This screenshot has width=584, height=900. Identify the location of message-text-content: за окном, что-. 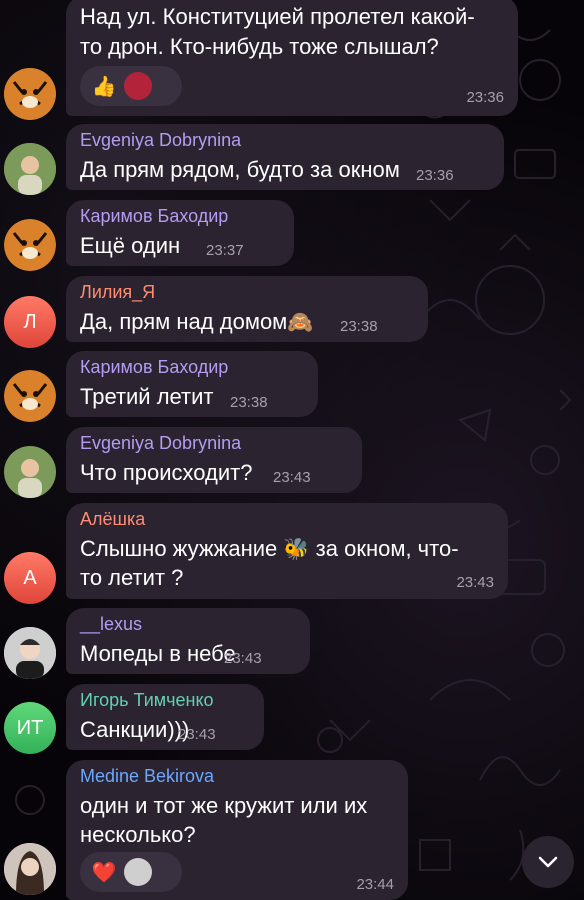
(387, 548).